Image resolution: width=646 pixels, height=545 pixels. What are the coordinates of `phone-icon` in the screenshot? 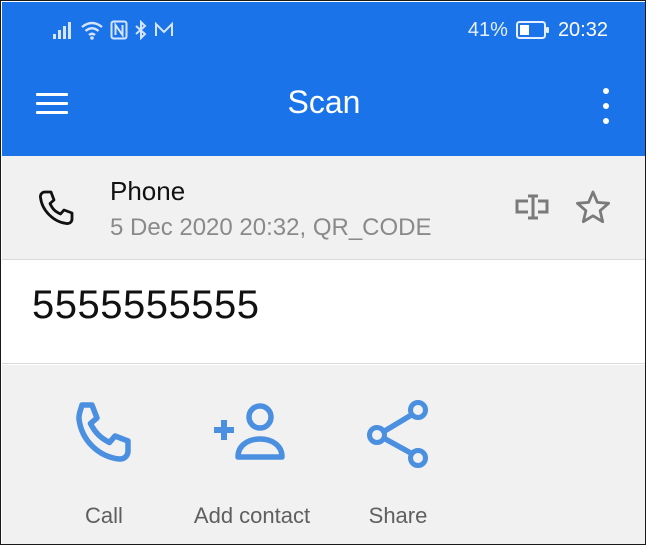 It's located at (103, 432).